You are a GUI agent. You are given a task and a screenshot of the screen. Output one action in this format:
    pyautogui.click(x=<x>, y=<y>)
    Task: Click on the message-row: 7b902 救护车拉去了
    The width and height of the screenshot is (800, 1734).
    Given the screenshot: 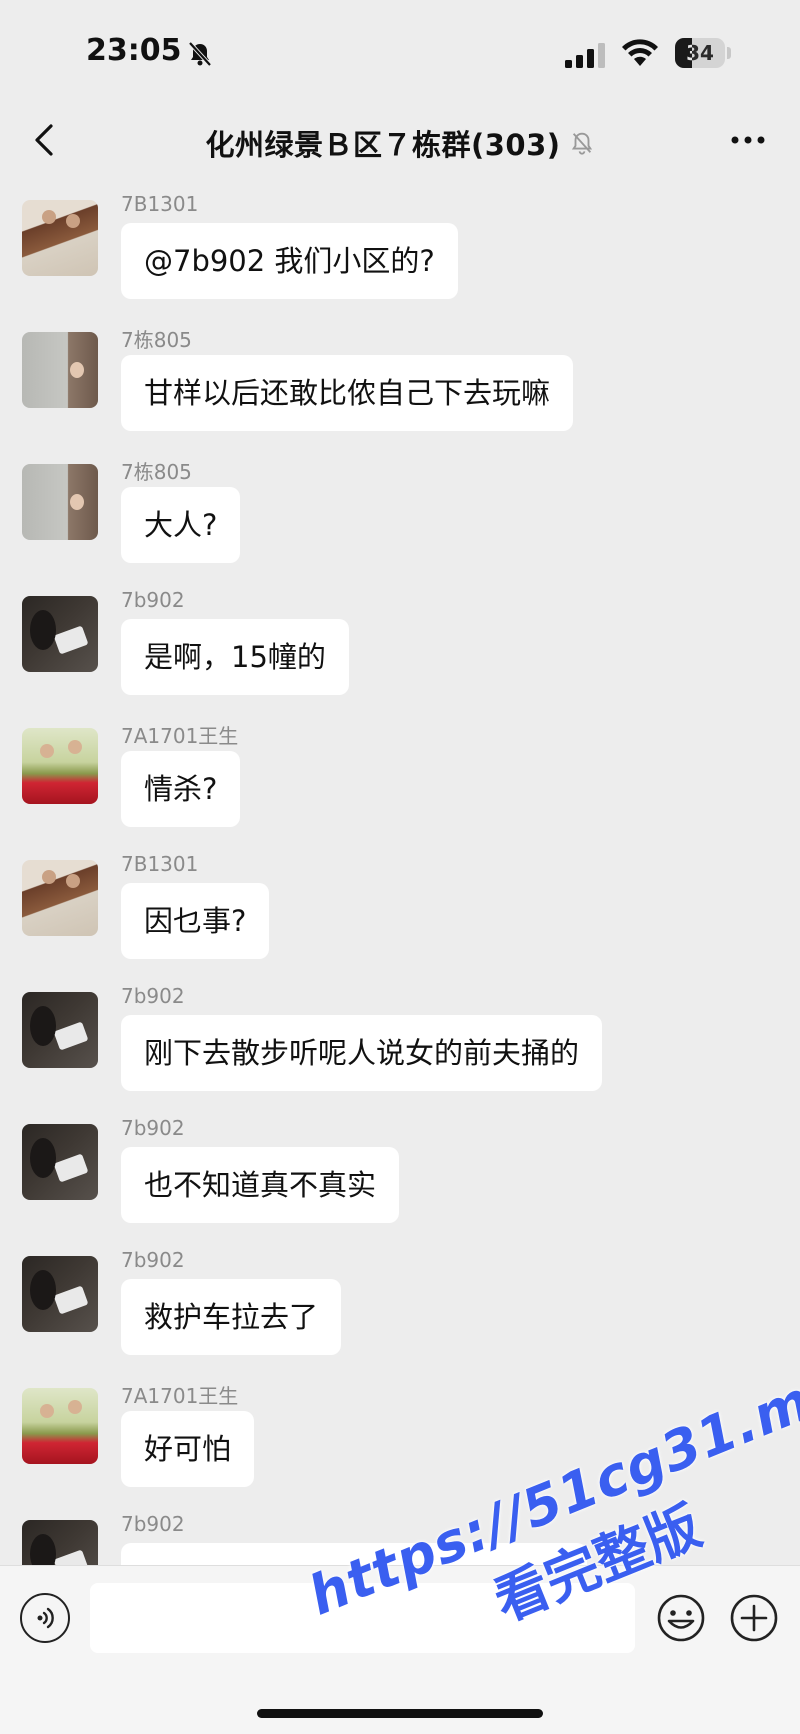 What is the action you would take?
    pyautogui.click(x=400, y=1302)
    